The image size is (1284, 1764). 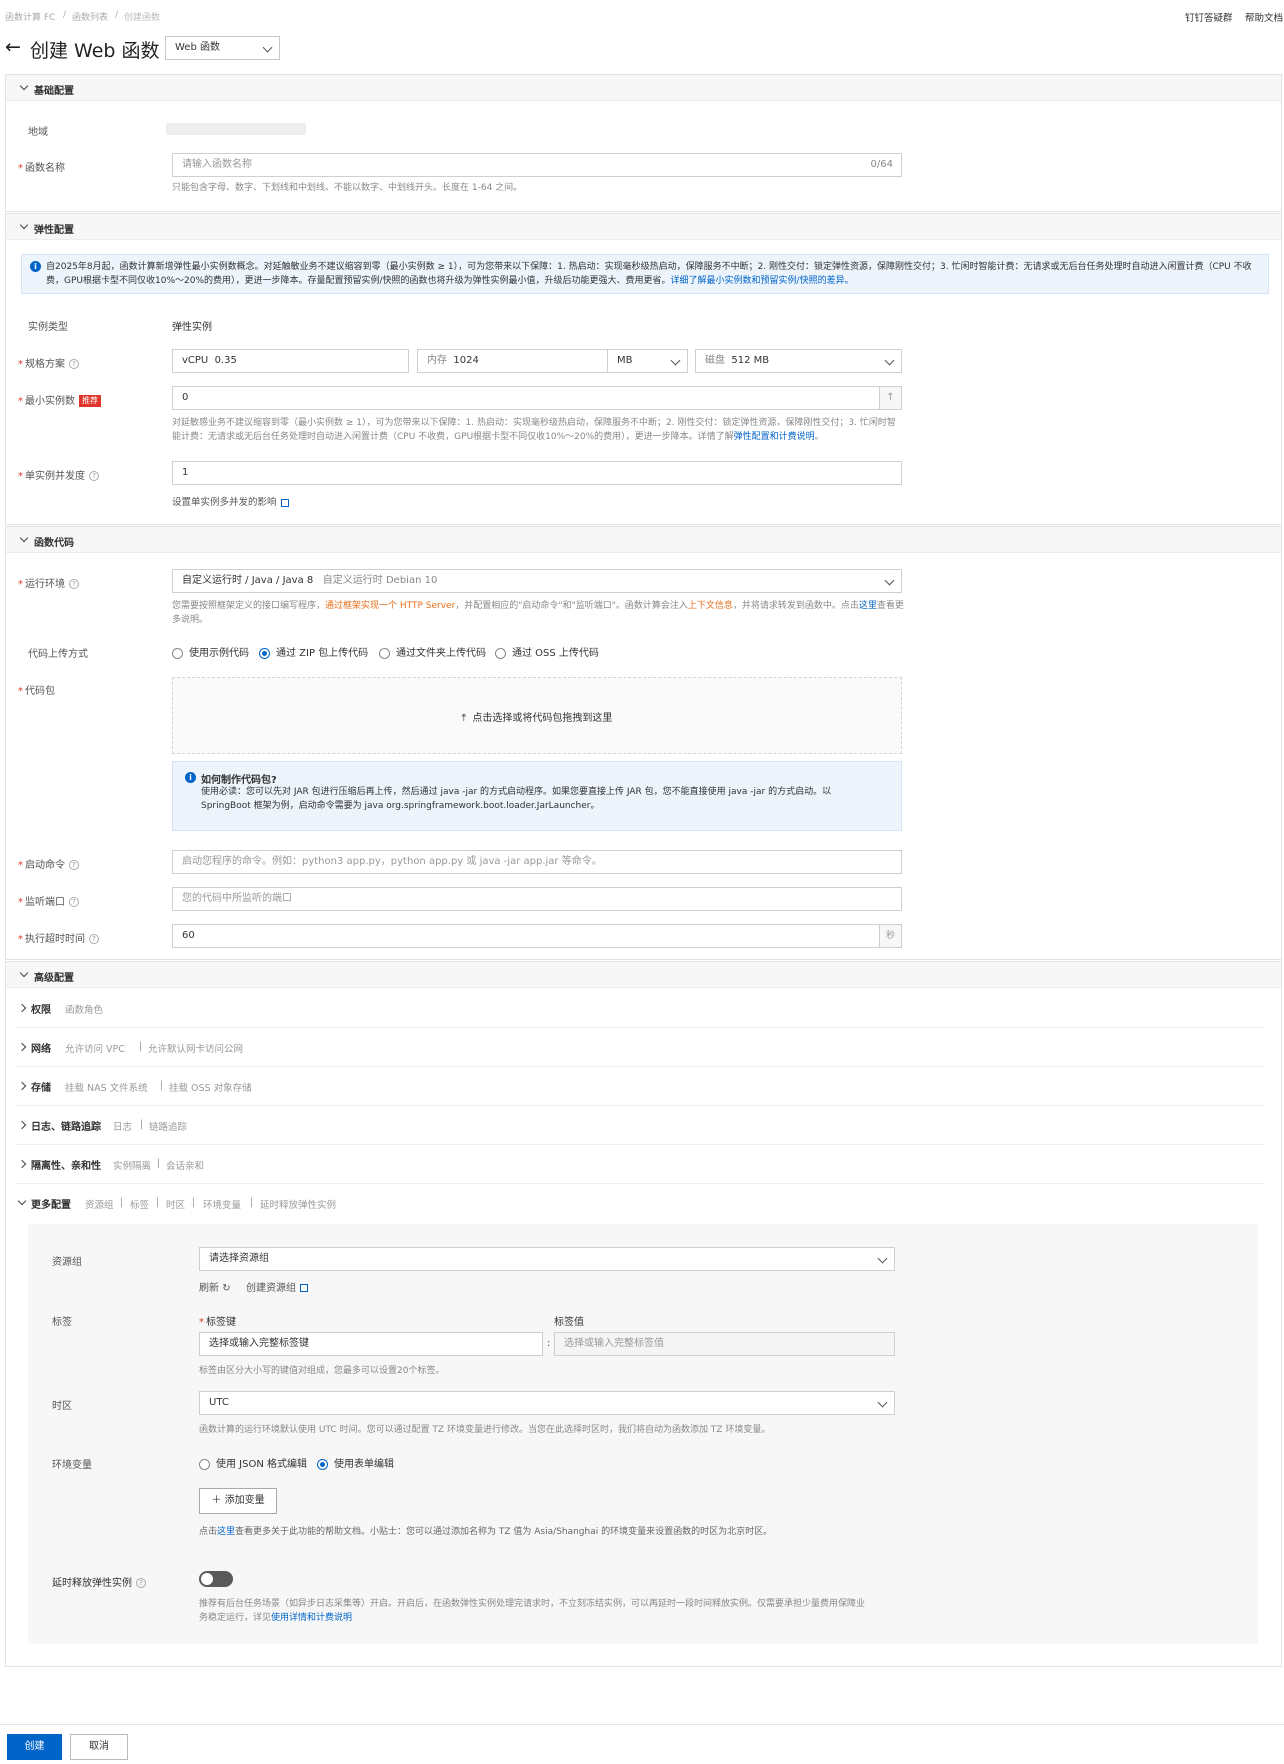 I want to click on memory-value: 1024, so click(x=466, y=360).